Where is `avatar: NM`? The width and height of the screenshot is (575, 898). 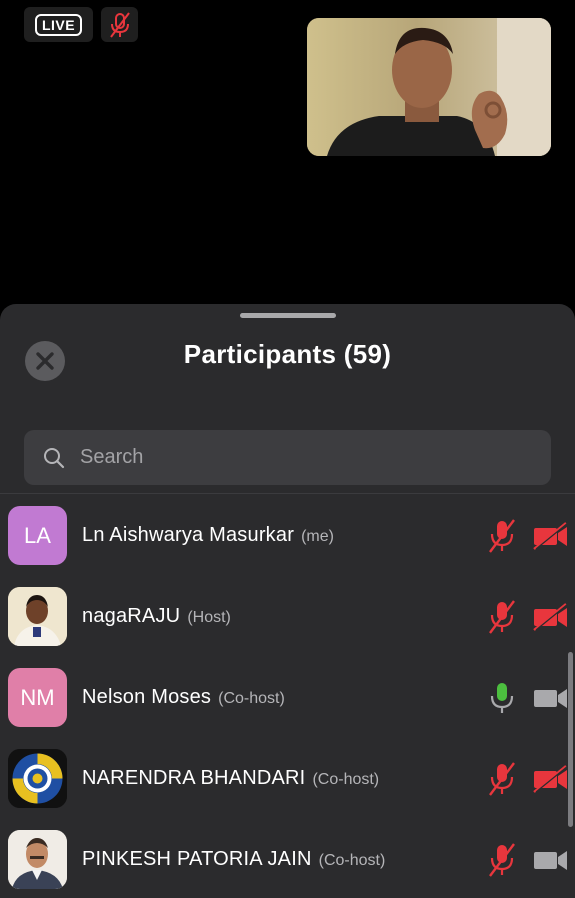 avatar: NM is located at coordinates (37, 697).